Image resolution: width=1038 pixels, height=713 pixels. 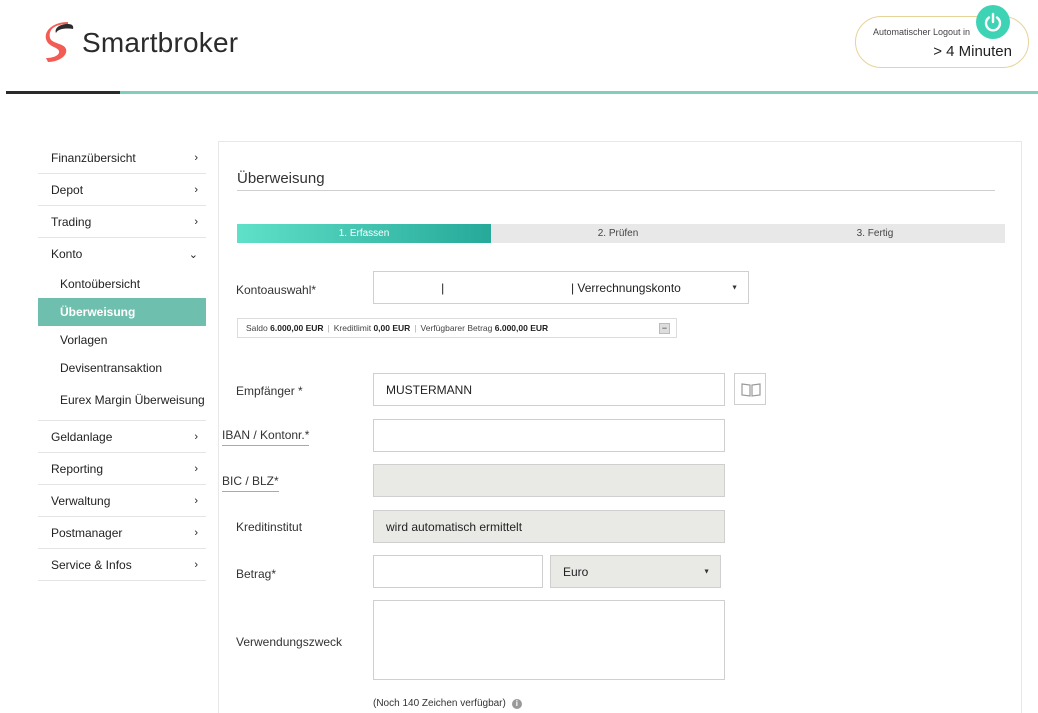 I want to click on collapse-balance-button: −, so click(x=664, y=328).